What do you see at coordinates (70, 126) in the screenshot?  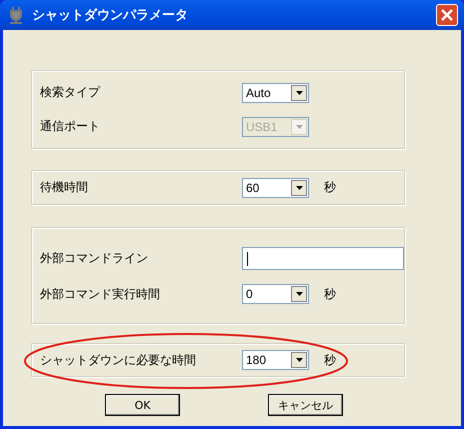 I see `field-label: 通信ポート` at bounding box center [70, 126].